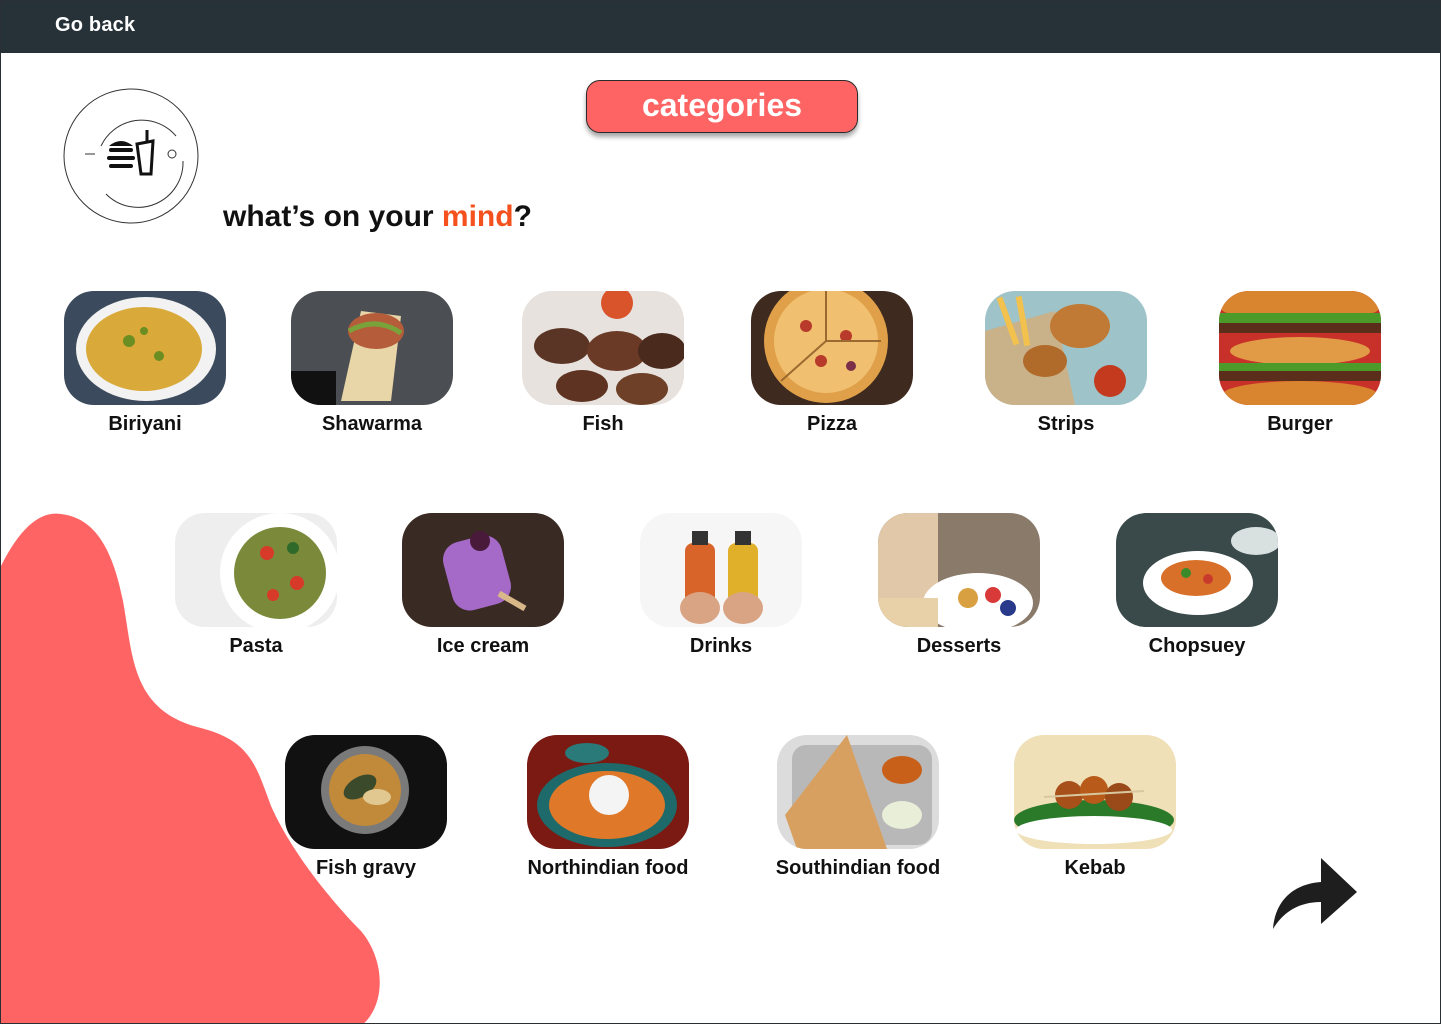  Describe the element at coordinates (720, 27) in the screenshot. I see `top-bar: Go back` at that location.